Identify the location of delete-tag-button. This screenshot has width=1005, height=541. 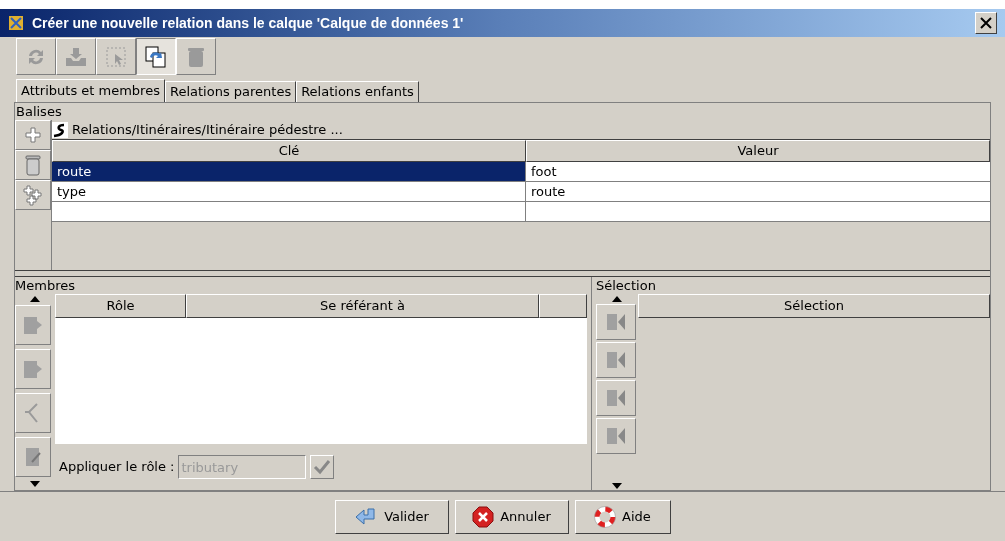
(33, 165).